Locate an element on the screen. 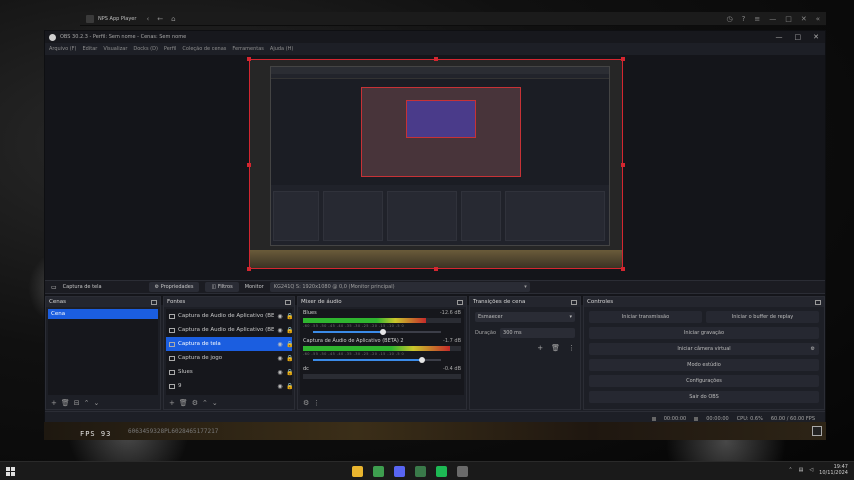 Image resolution: width=854 pixels, height=480 pixels. clock-icon: ◷ is located at coordinates (730, 19).